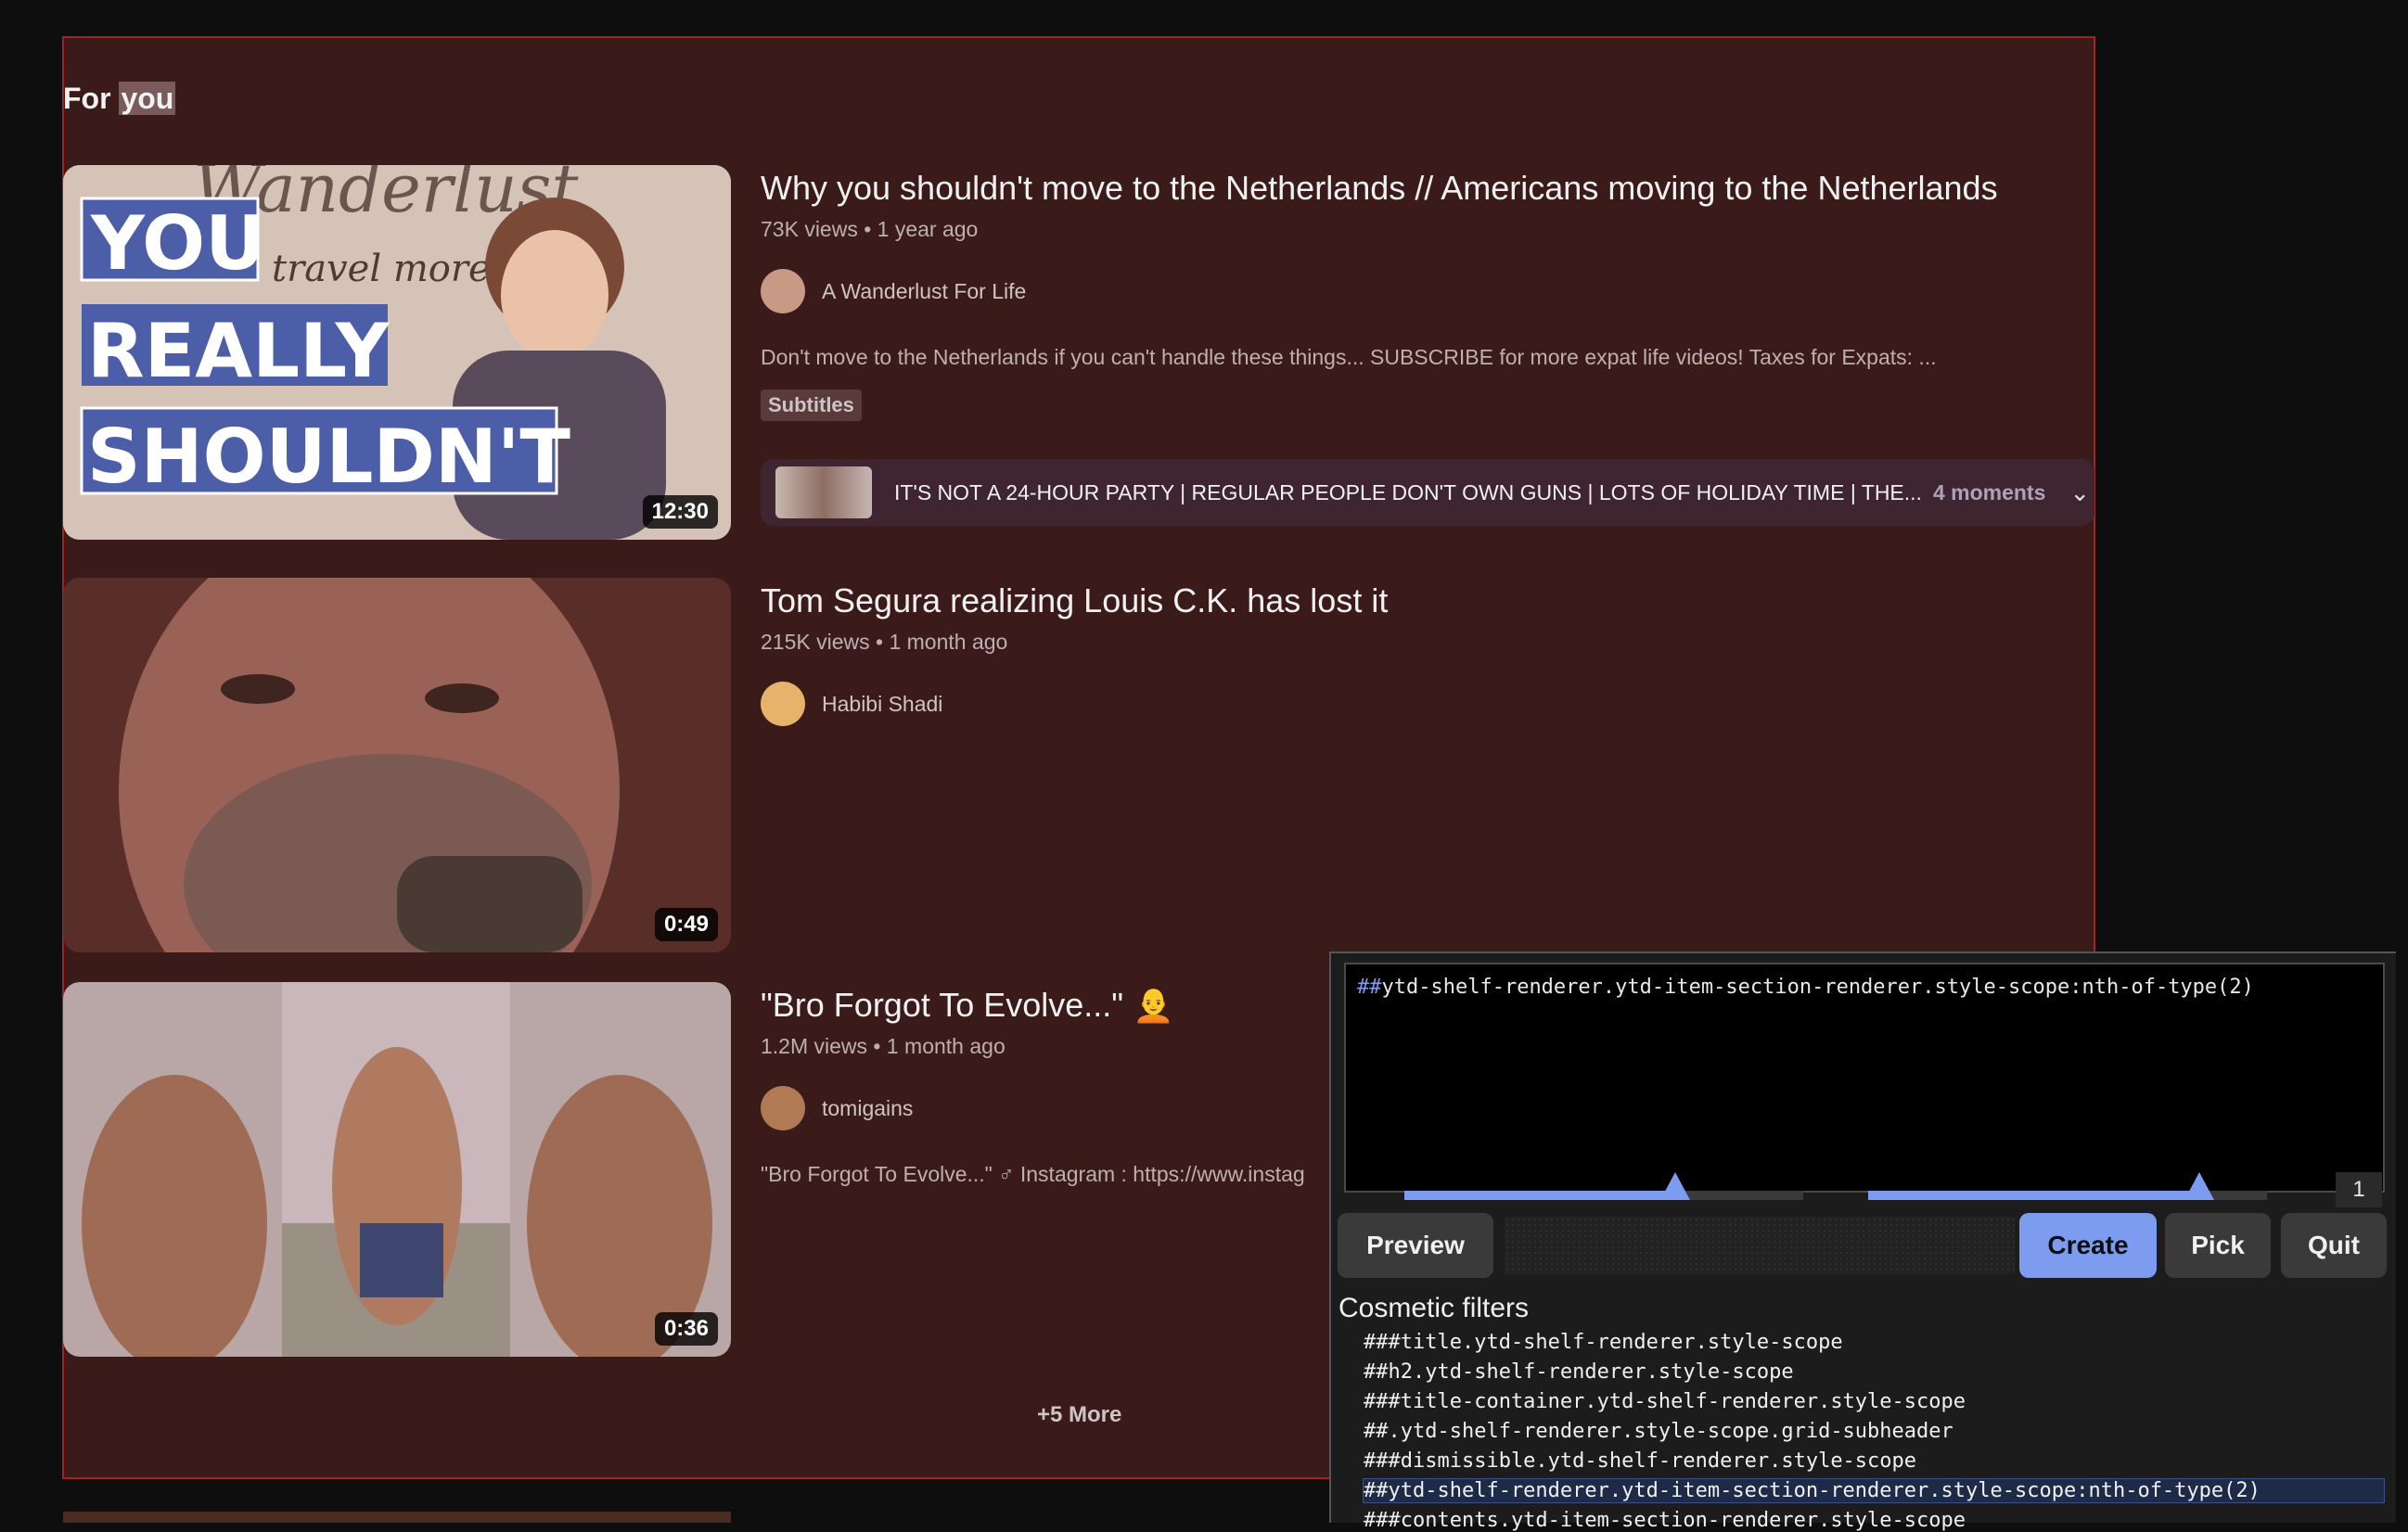 This screenshot has width=2408, height=1532. Describe the element at coordinates (924, 291) in the screenshot. I see `channel-name: A Wanderlust For Life` at that location.